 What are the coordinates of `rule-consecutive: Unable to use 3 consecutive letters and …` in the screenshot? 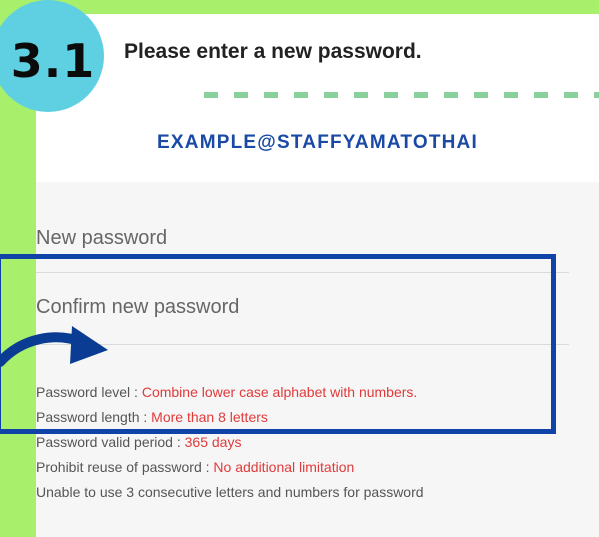 It's located at (230, 492).